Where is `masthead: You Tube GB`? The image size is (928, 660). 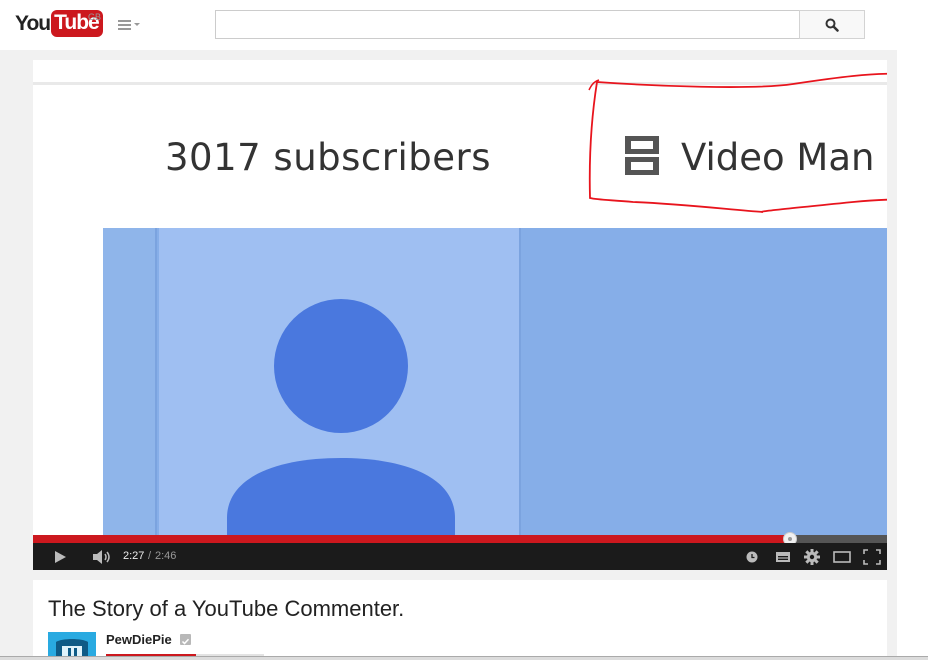
masthead: You Tube GB is located at coordinates (464, 25).